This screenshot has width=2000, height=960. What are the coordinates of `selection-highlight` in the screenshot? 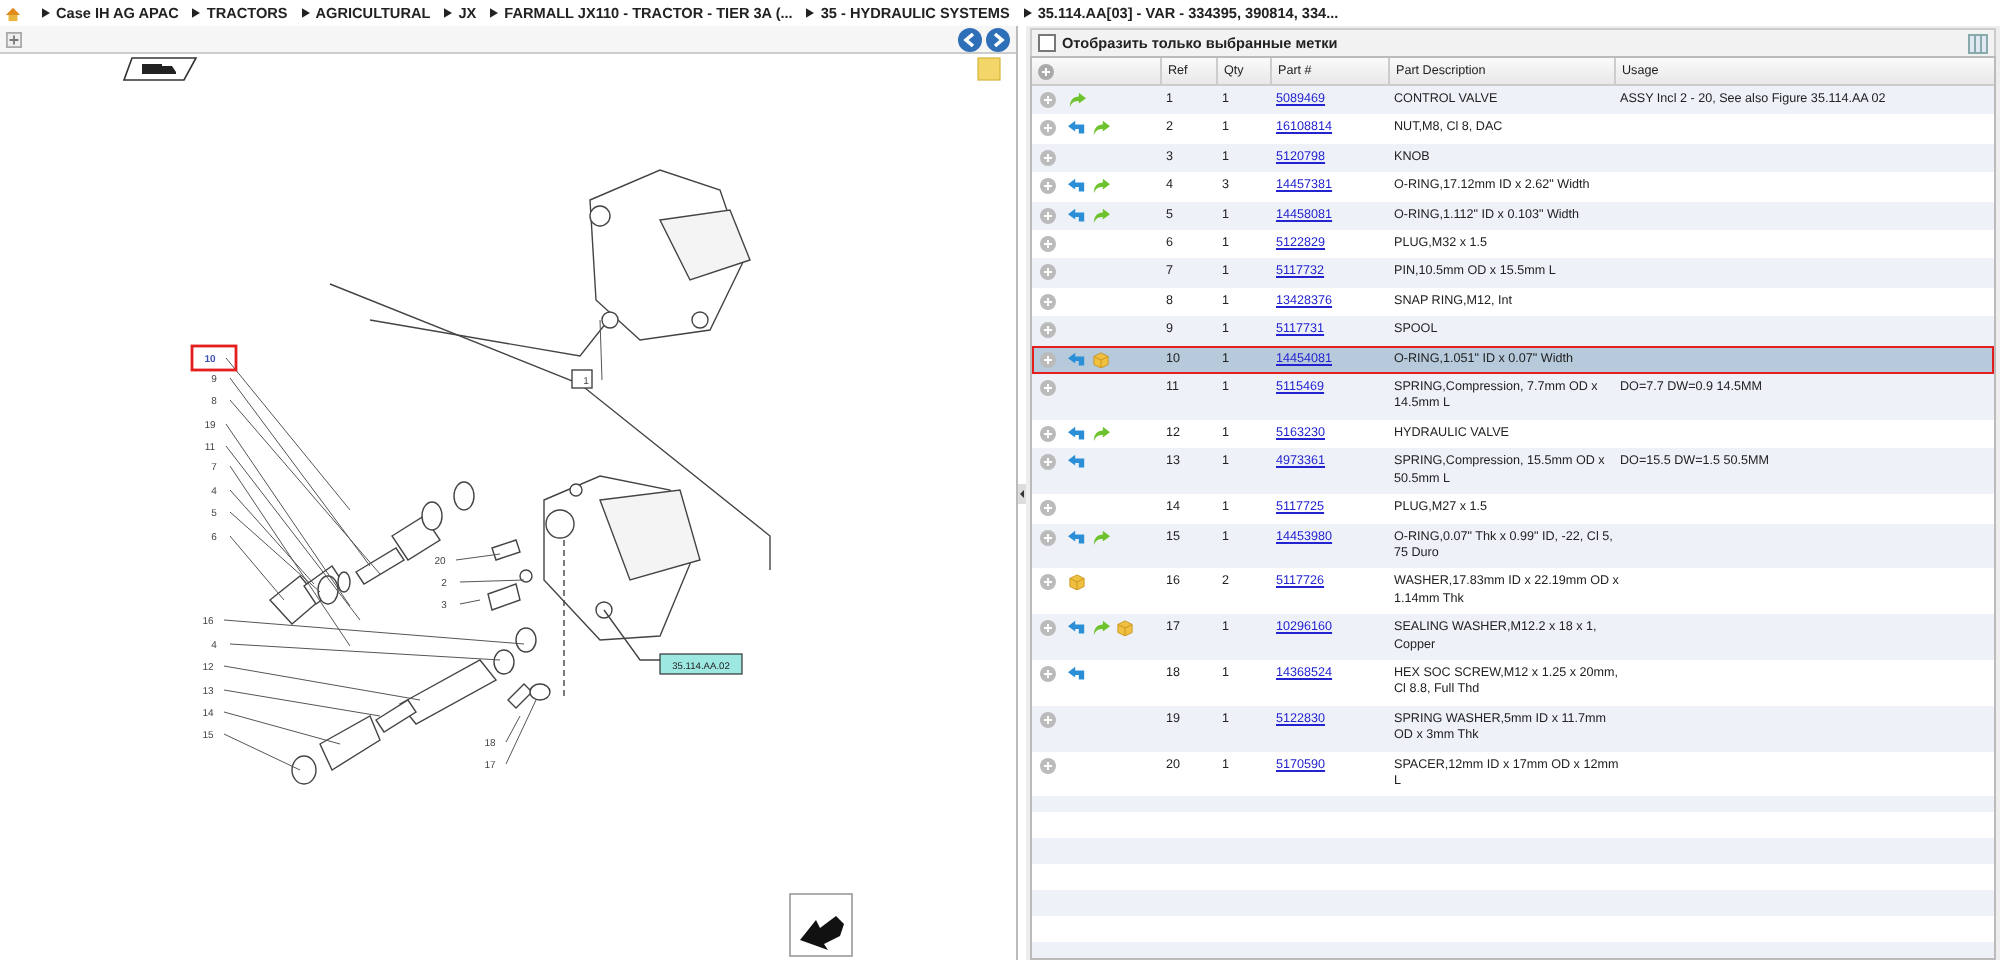 It's located at (214, 358).